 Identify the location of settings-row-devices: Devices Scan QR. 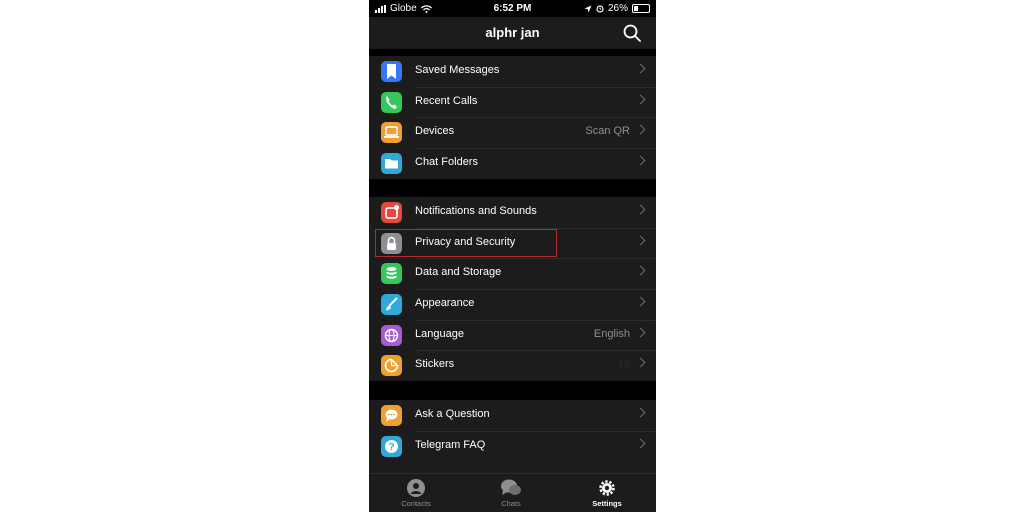
(512, 132).